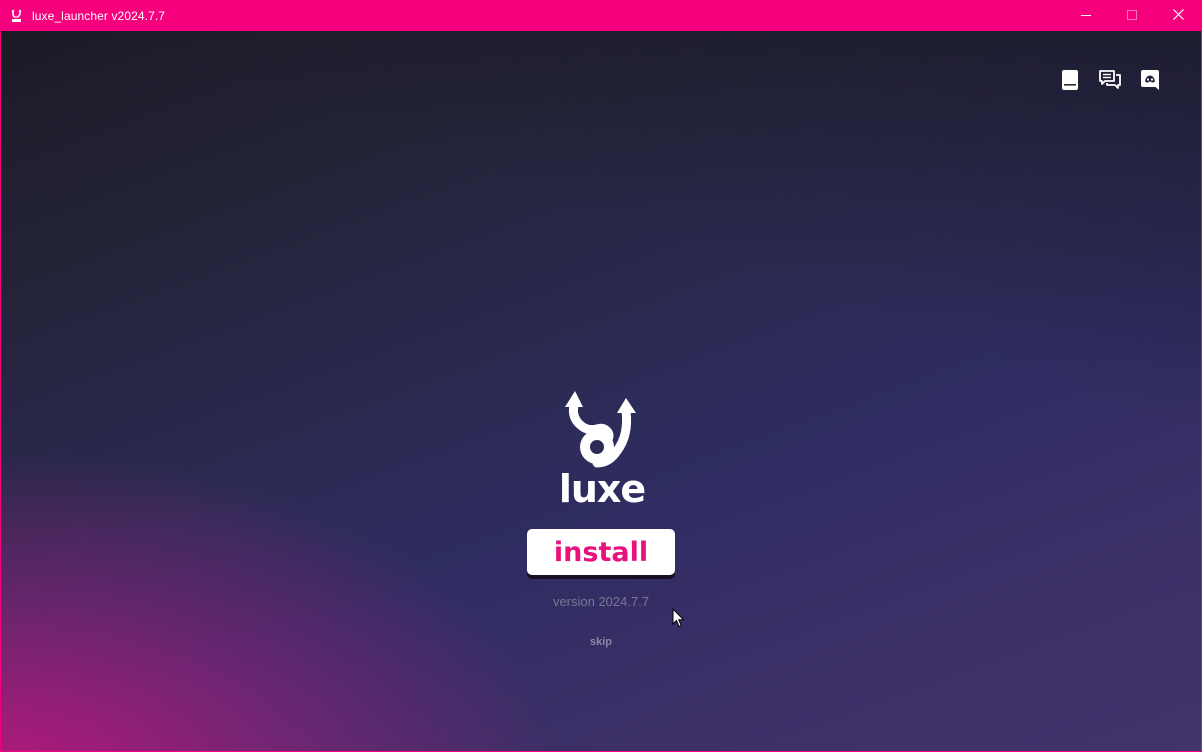  I want to click on minimize-button, so click(1086, 16).